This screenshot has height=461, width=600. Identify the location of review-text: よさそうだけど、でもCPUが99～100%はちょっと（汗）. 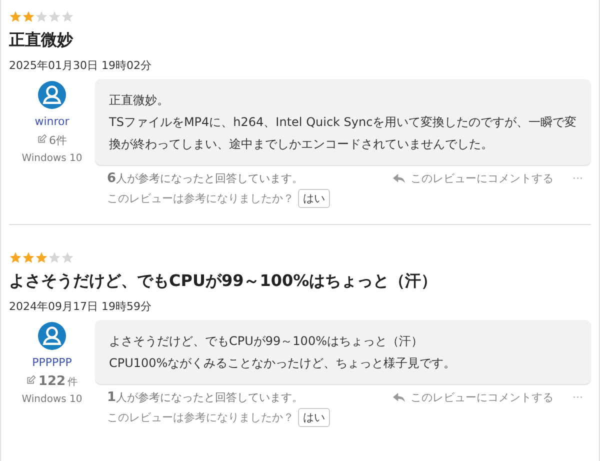
(266, 341).